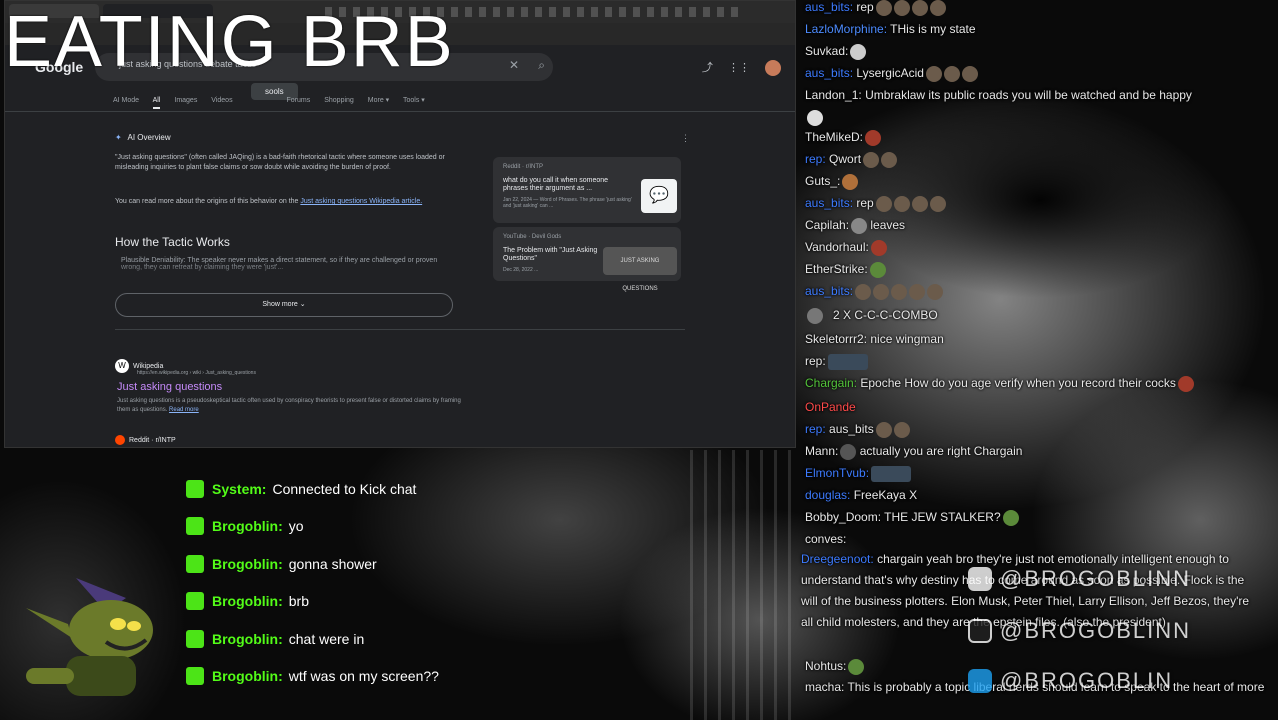 The width and height of the screenshot is (1278, 720). Describe the element at coordinates (239, 488) in the screenshot. I see `kick-username: System:` at that location.